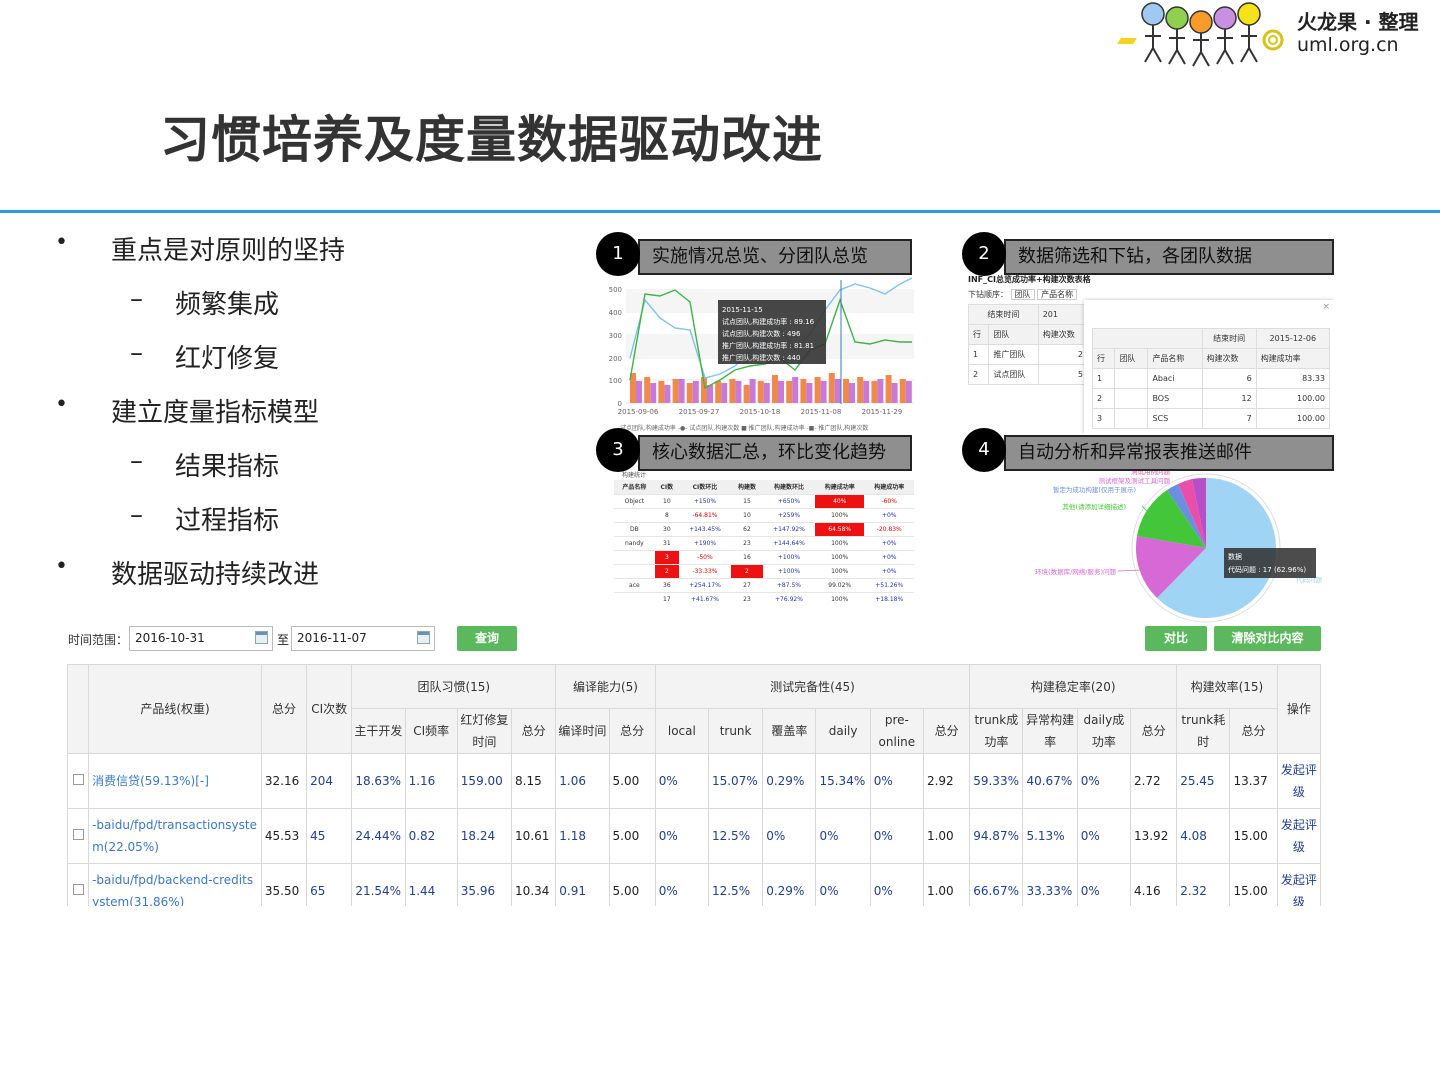  Describe the element at coordinates (764, 543) in the screenshot. I see `table-row: nandy 31 +190% 23 +144.64% 100% +0%` at that location.